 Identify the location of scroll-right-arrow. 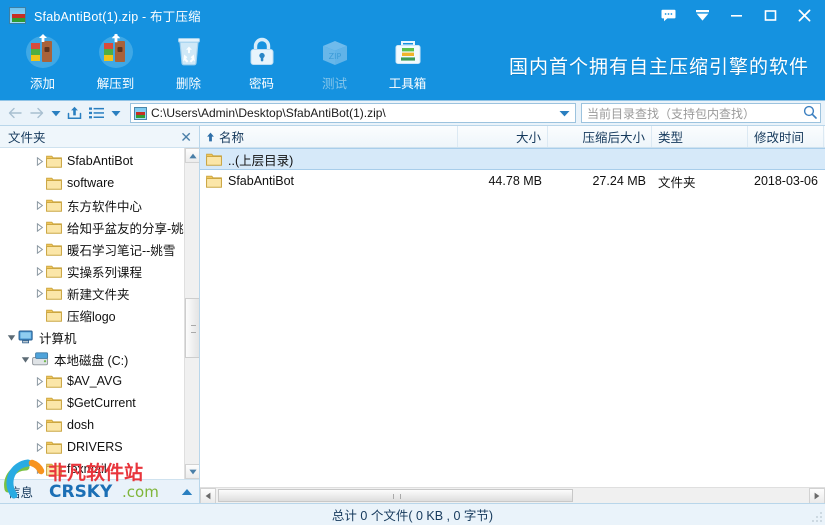
(817, 495).